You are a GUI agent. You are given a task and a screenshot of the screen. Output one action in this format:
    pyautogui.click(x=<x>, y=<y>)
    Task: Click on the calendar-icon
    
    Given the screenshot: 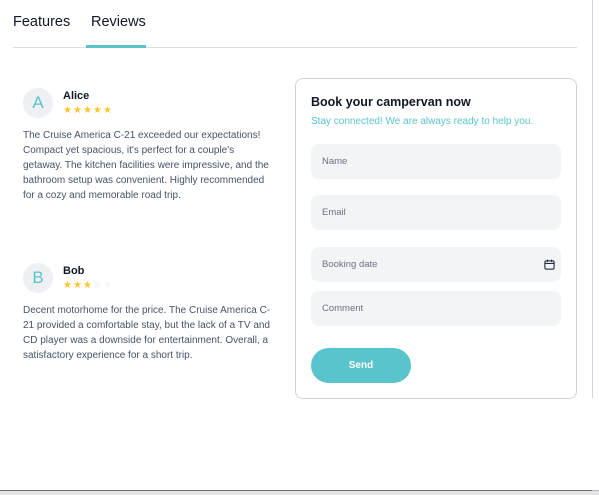 What is the action you would take?
    pyautogui.click(x=549, y=264)
    